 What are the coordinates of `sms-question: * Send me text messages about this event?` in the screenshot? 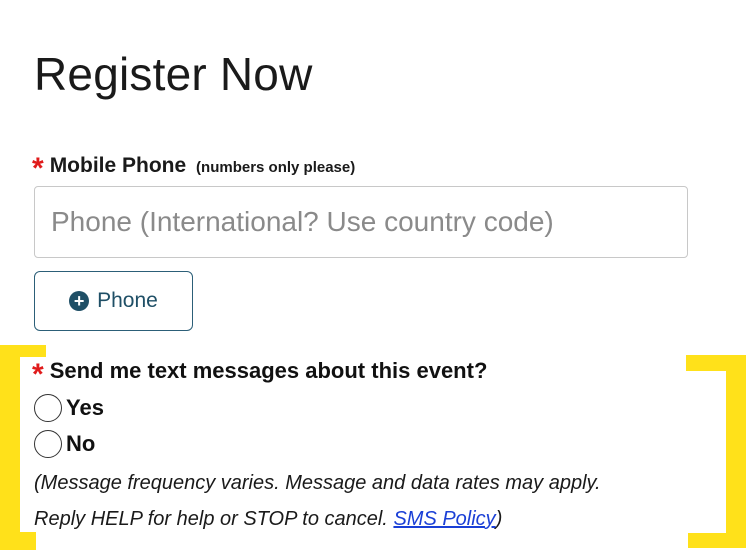 It's located at (260, 371).